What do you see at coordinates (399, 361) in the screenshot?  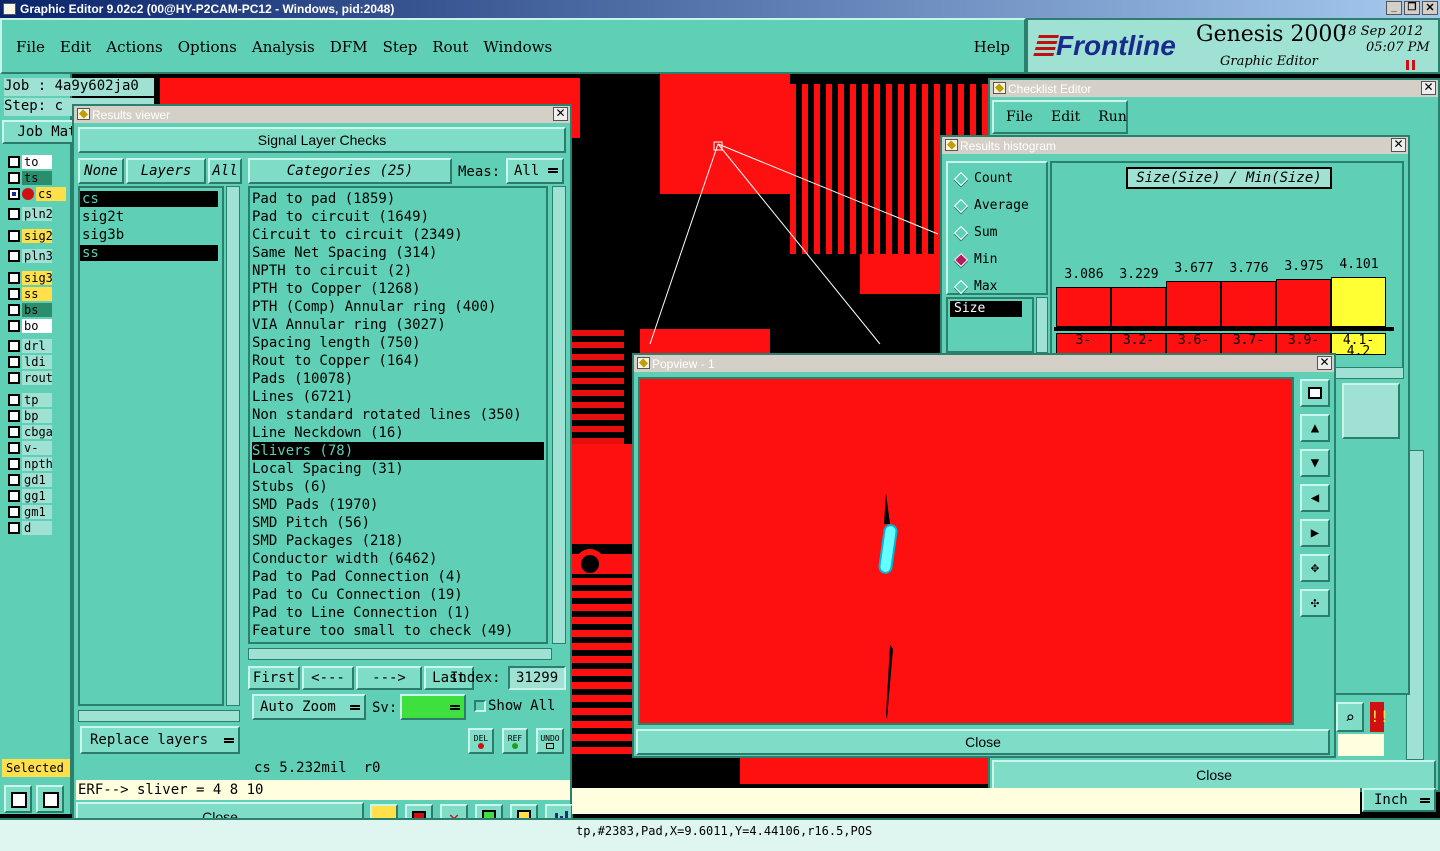 I see `category-item: Rout to Copper (164)` at bounding box center [399, 361].